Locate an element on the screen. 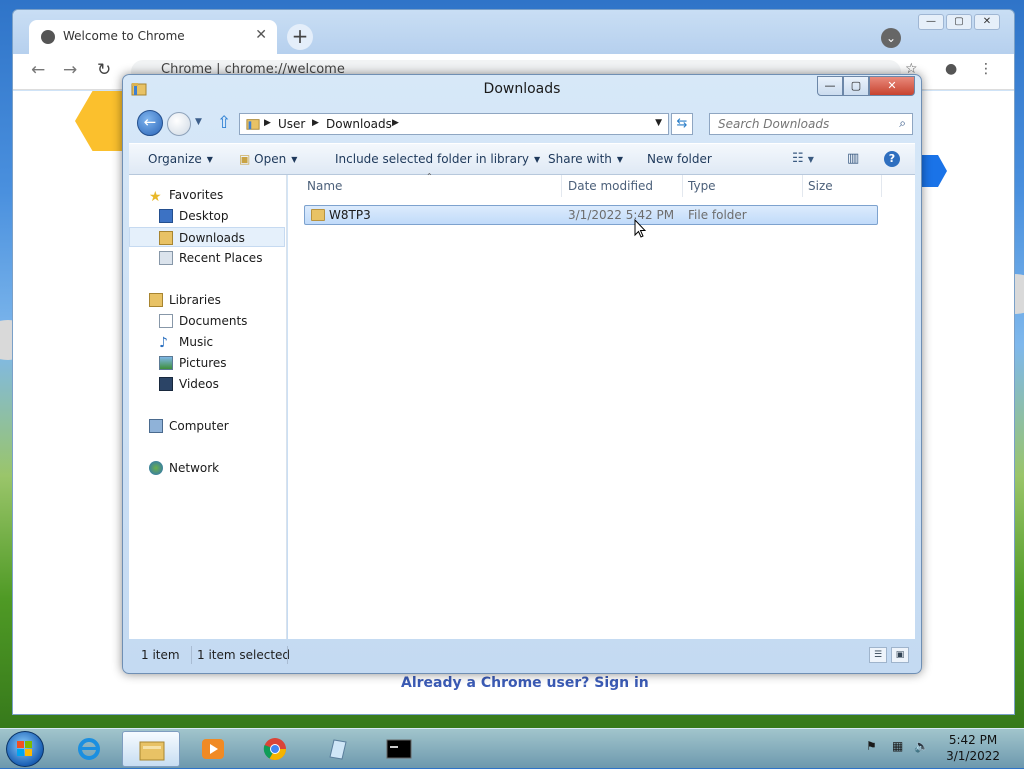 This screenshot has height=769, width=1024. nav-item-downloads: Downloads is located at coordinates (207, 237).